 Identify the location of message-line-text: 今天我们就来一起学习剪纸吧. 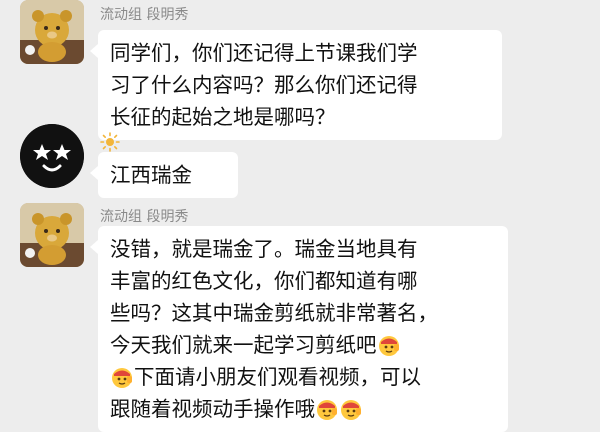
(243, 345).